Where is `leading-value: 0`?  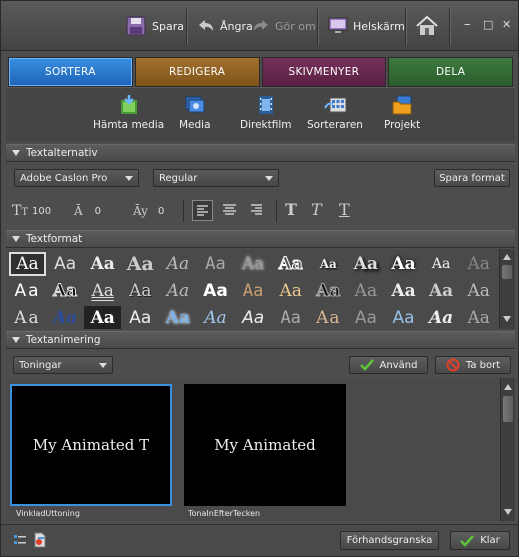
leading-value: 0 is located at coordinates (98, 211).